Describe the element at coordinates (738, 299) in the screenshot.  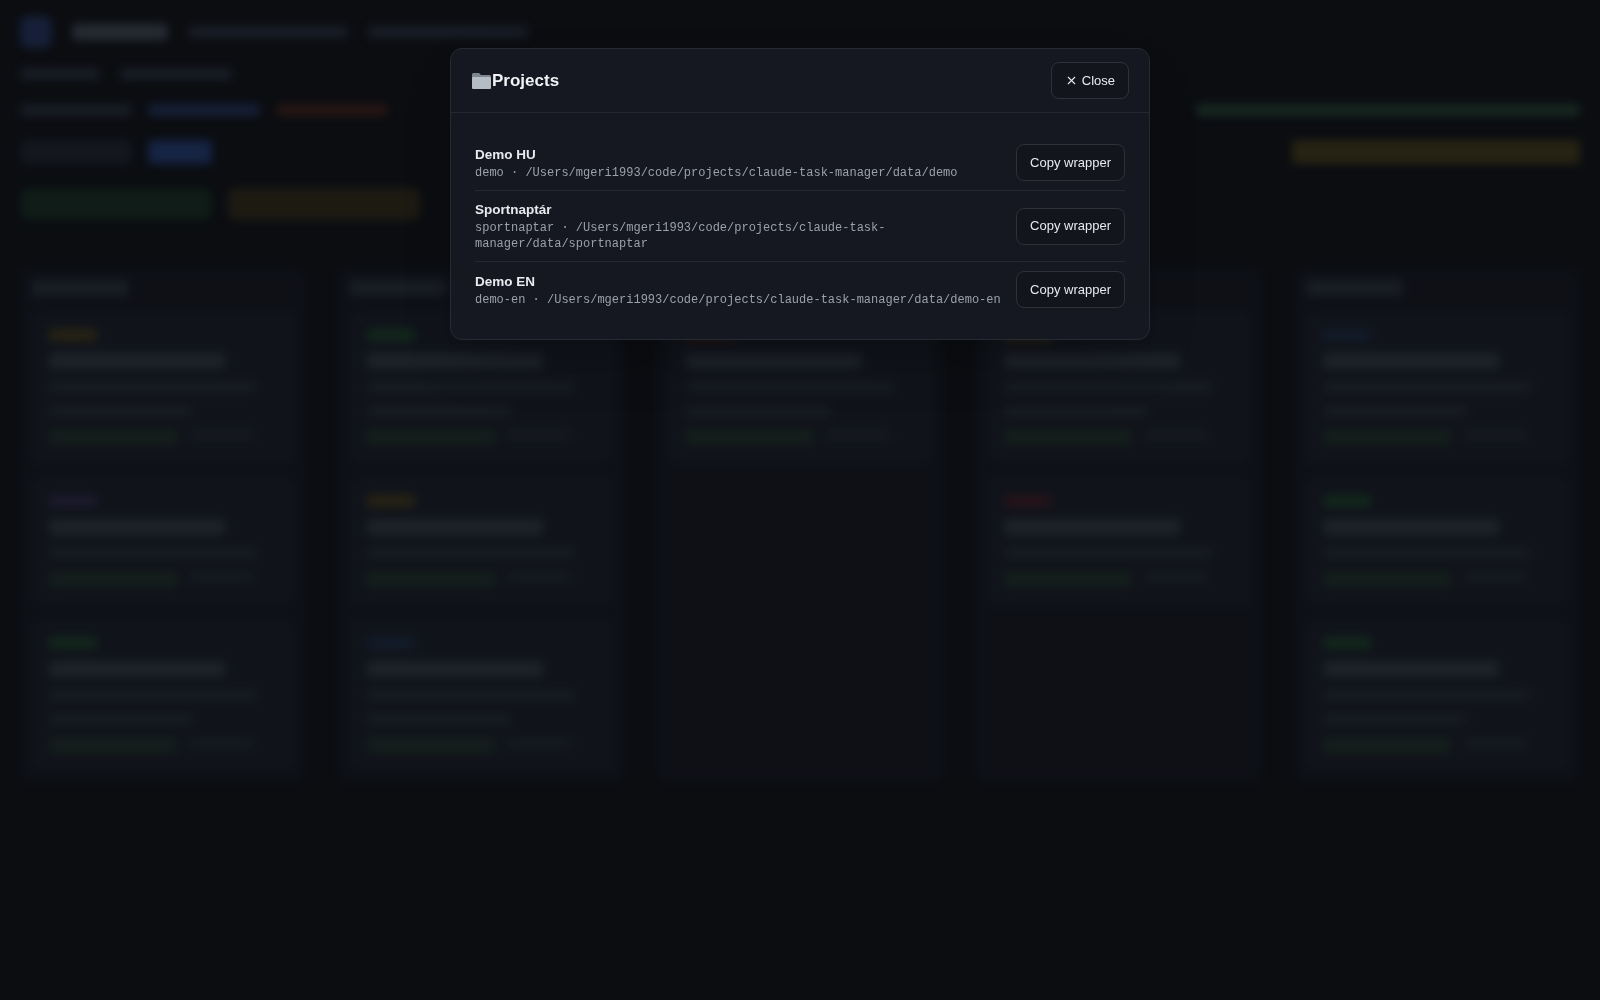
I see `project-path: demo-en · /Users/mgeri1993/code/projects/claude-task-manager/data/demo-en` at that location.